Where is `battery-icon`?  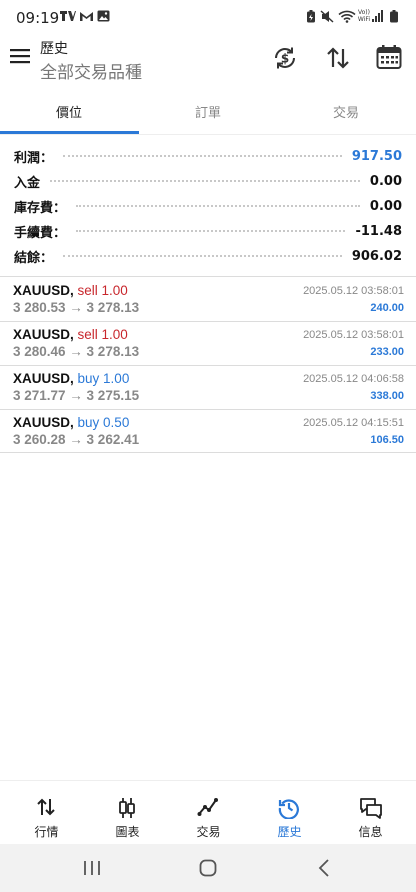 battery-icon is located at coordinates (394, 16).